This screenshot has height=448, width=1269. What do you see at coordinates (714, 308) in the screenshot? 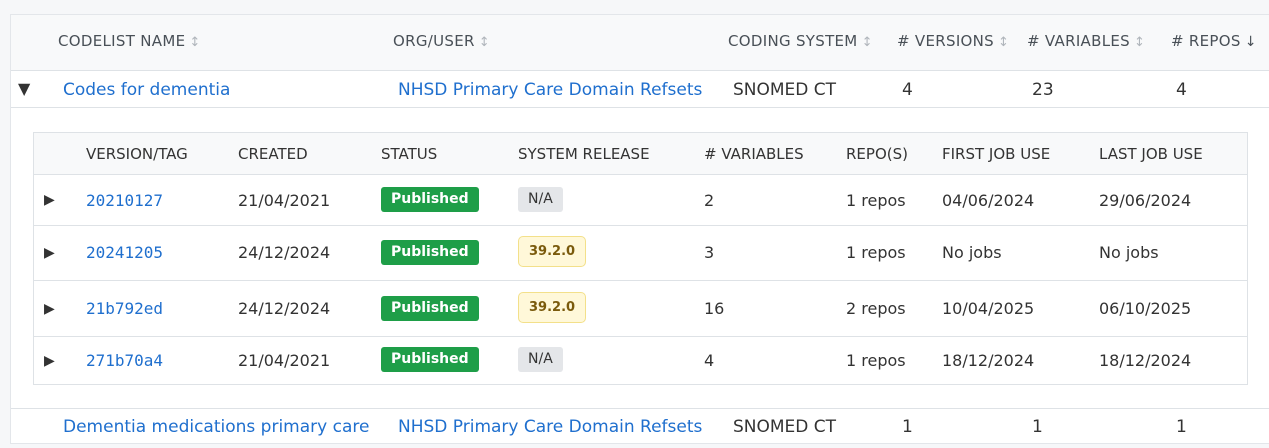
I see `variables-count: 16` at bounding box center [714, 308].